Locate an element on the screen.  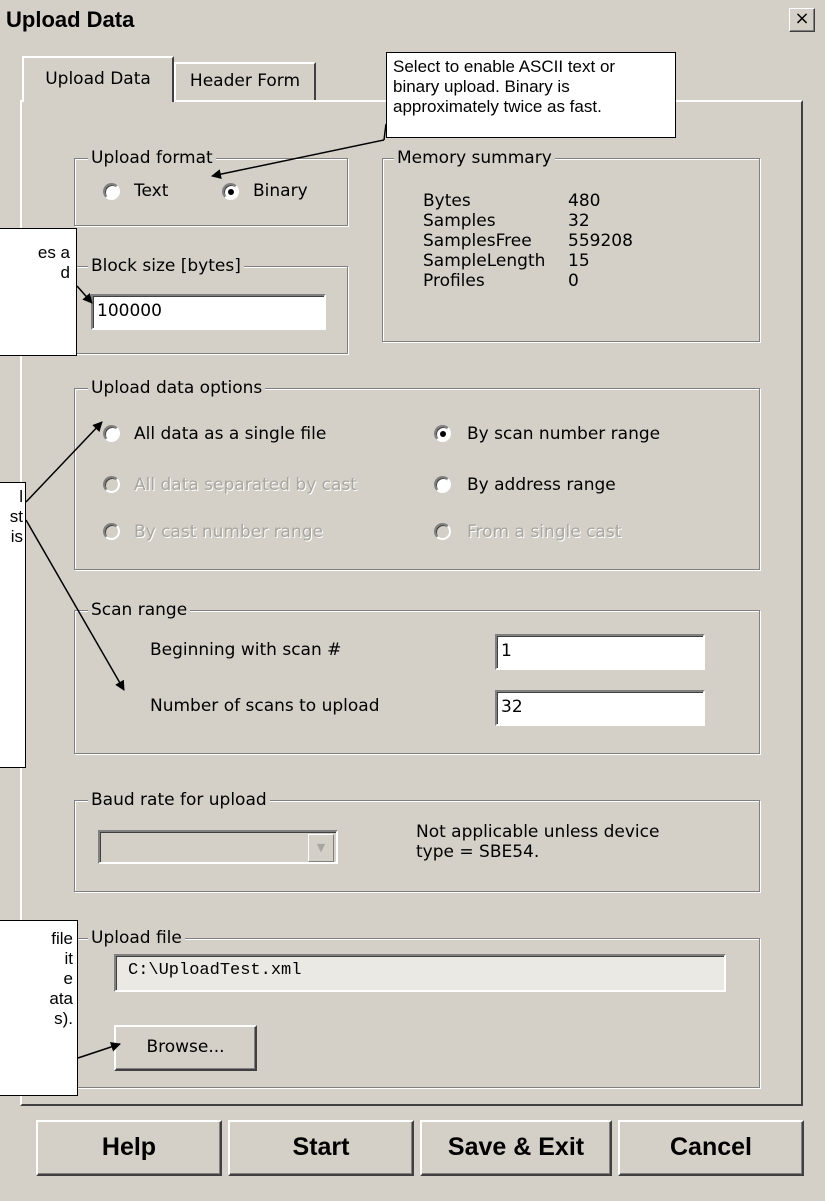
tab-upload-data: Upload Data is located at coordinates (98, 79).